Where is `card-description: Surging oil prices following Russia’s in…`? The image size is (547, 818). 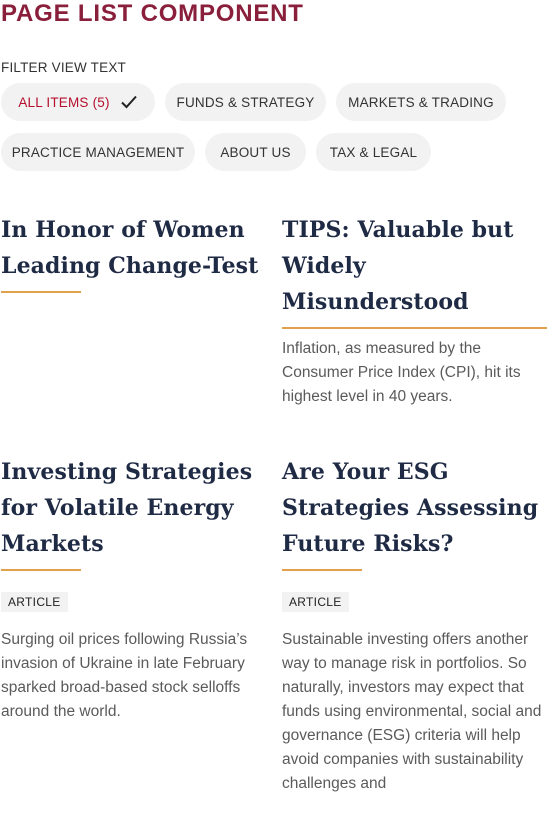 card-description: Surging oil prices following Russia’s in… is located at coordinates (124, 675).